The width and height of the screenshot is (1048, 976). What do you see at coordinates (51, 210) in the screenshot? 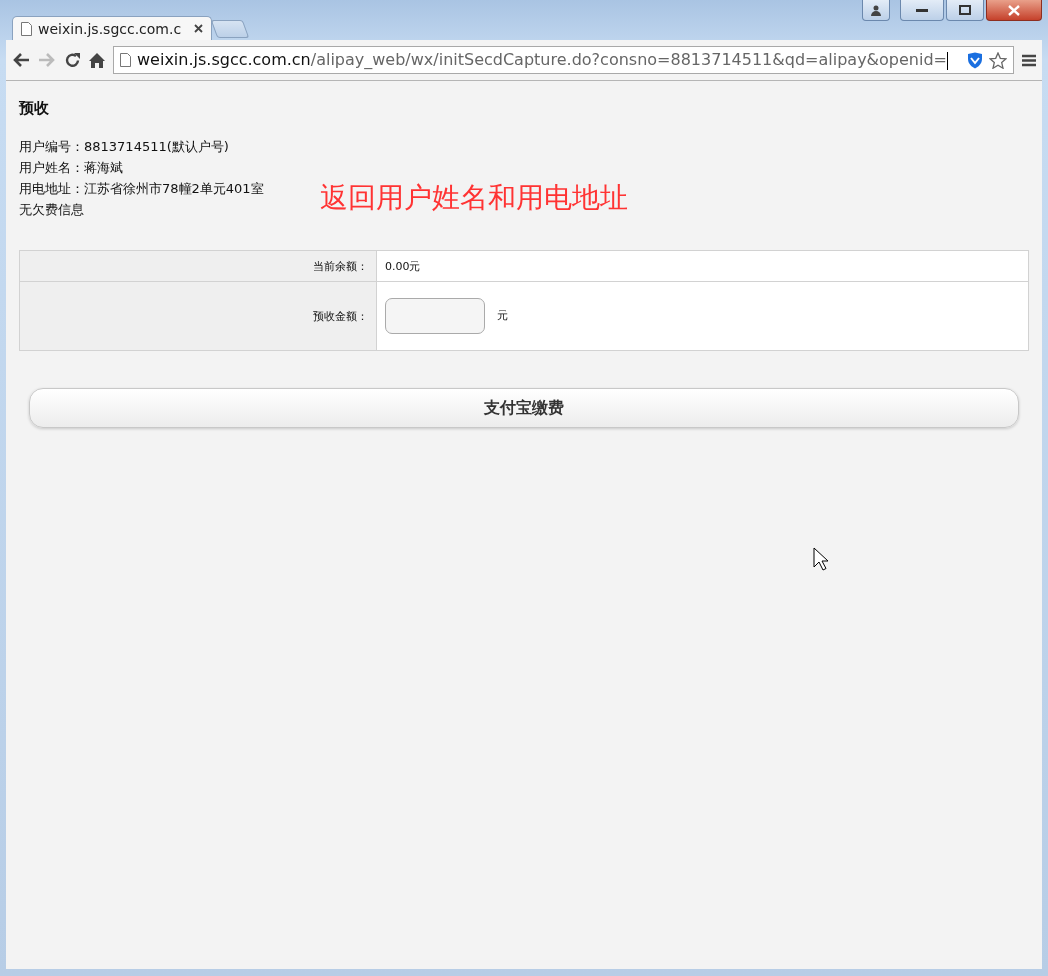
I see `info-line: 无欠费信息` at bounding box center [51, 210].